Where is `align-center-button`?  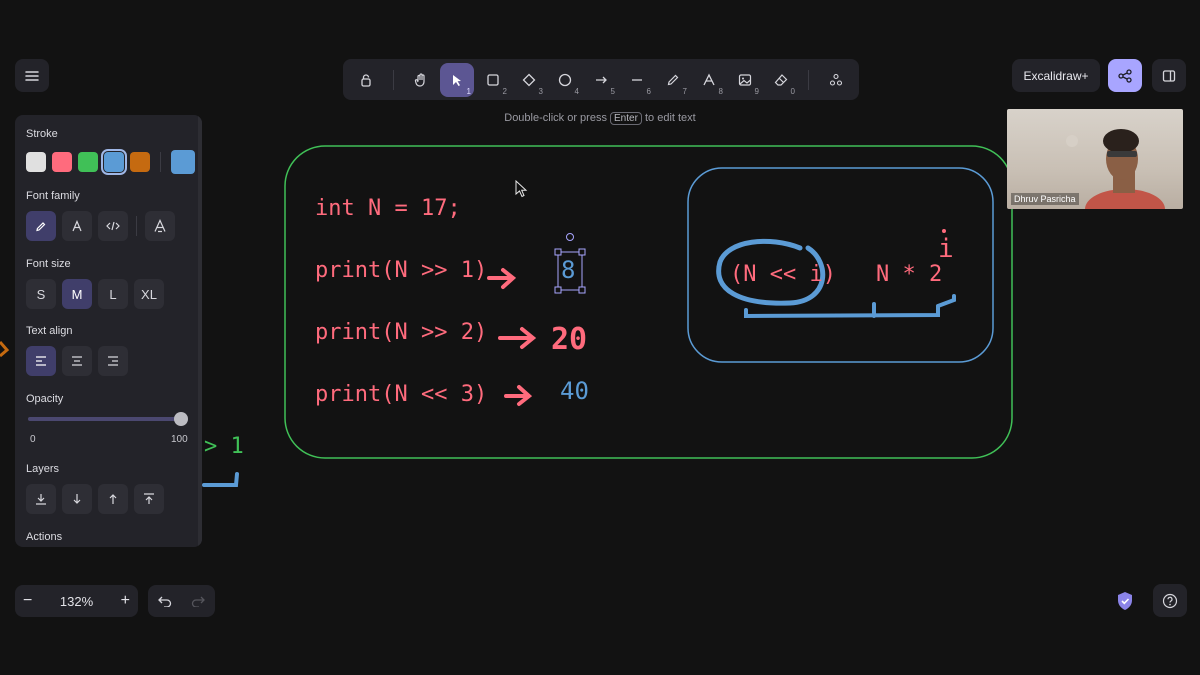 align-center-button is located at coordinates (77, 361).